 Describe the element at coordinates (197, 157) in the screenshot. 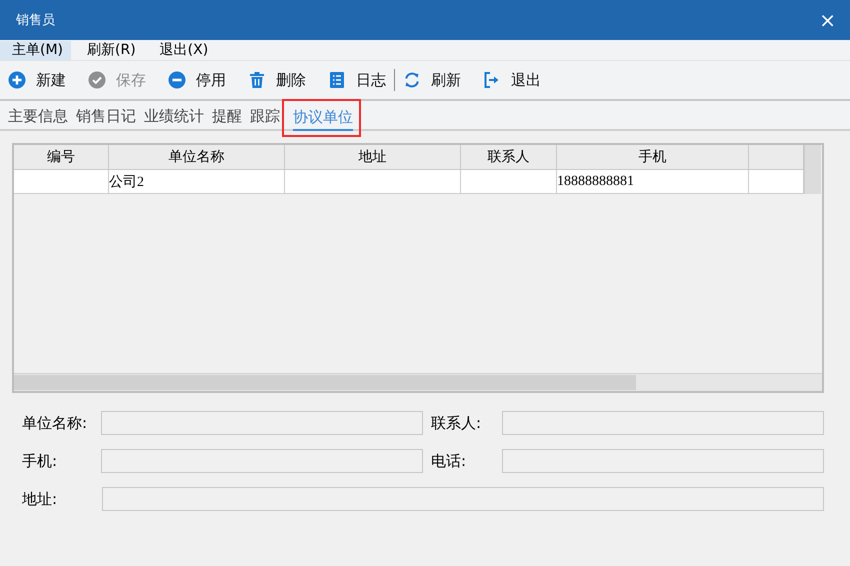

I see `column-header: 单位名称` at that location.